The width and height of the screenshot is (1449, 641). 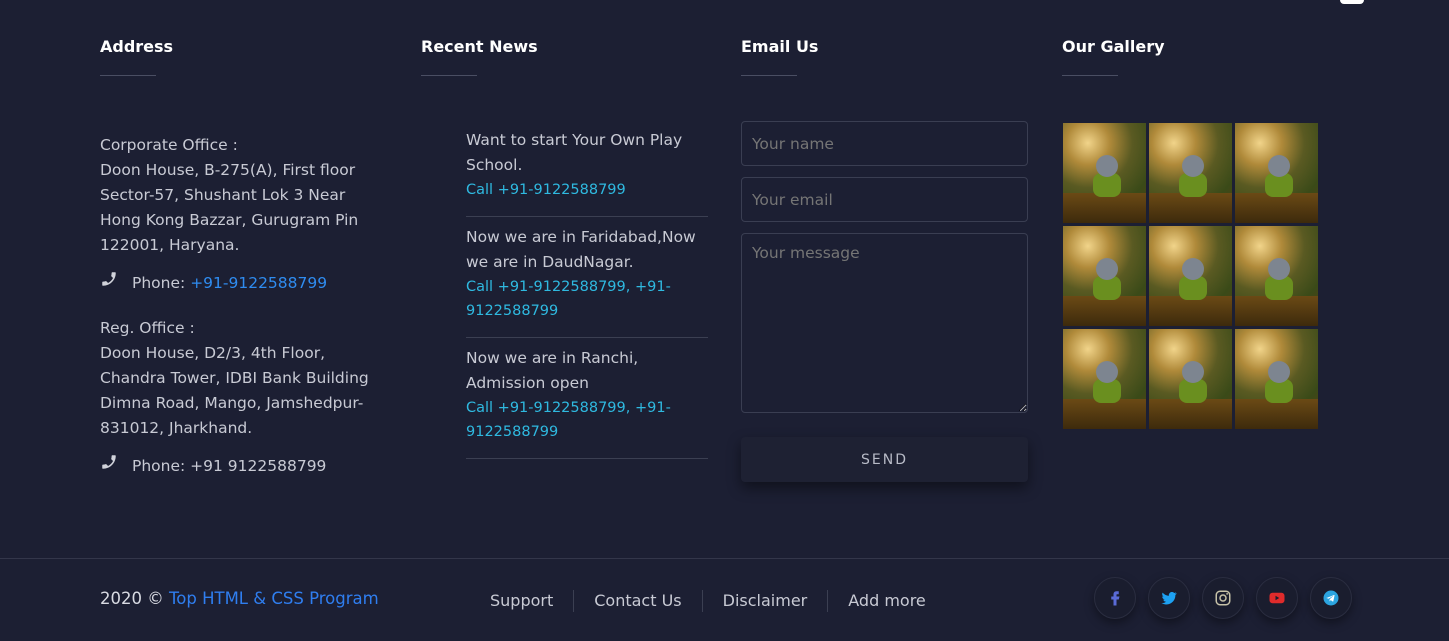 I want to click on facebook-icon, so click(x=1115, y=598).